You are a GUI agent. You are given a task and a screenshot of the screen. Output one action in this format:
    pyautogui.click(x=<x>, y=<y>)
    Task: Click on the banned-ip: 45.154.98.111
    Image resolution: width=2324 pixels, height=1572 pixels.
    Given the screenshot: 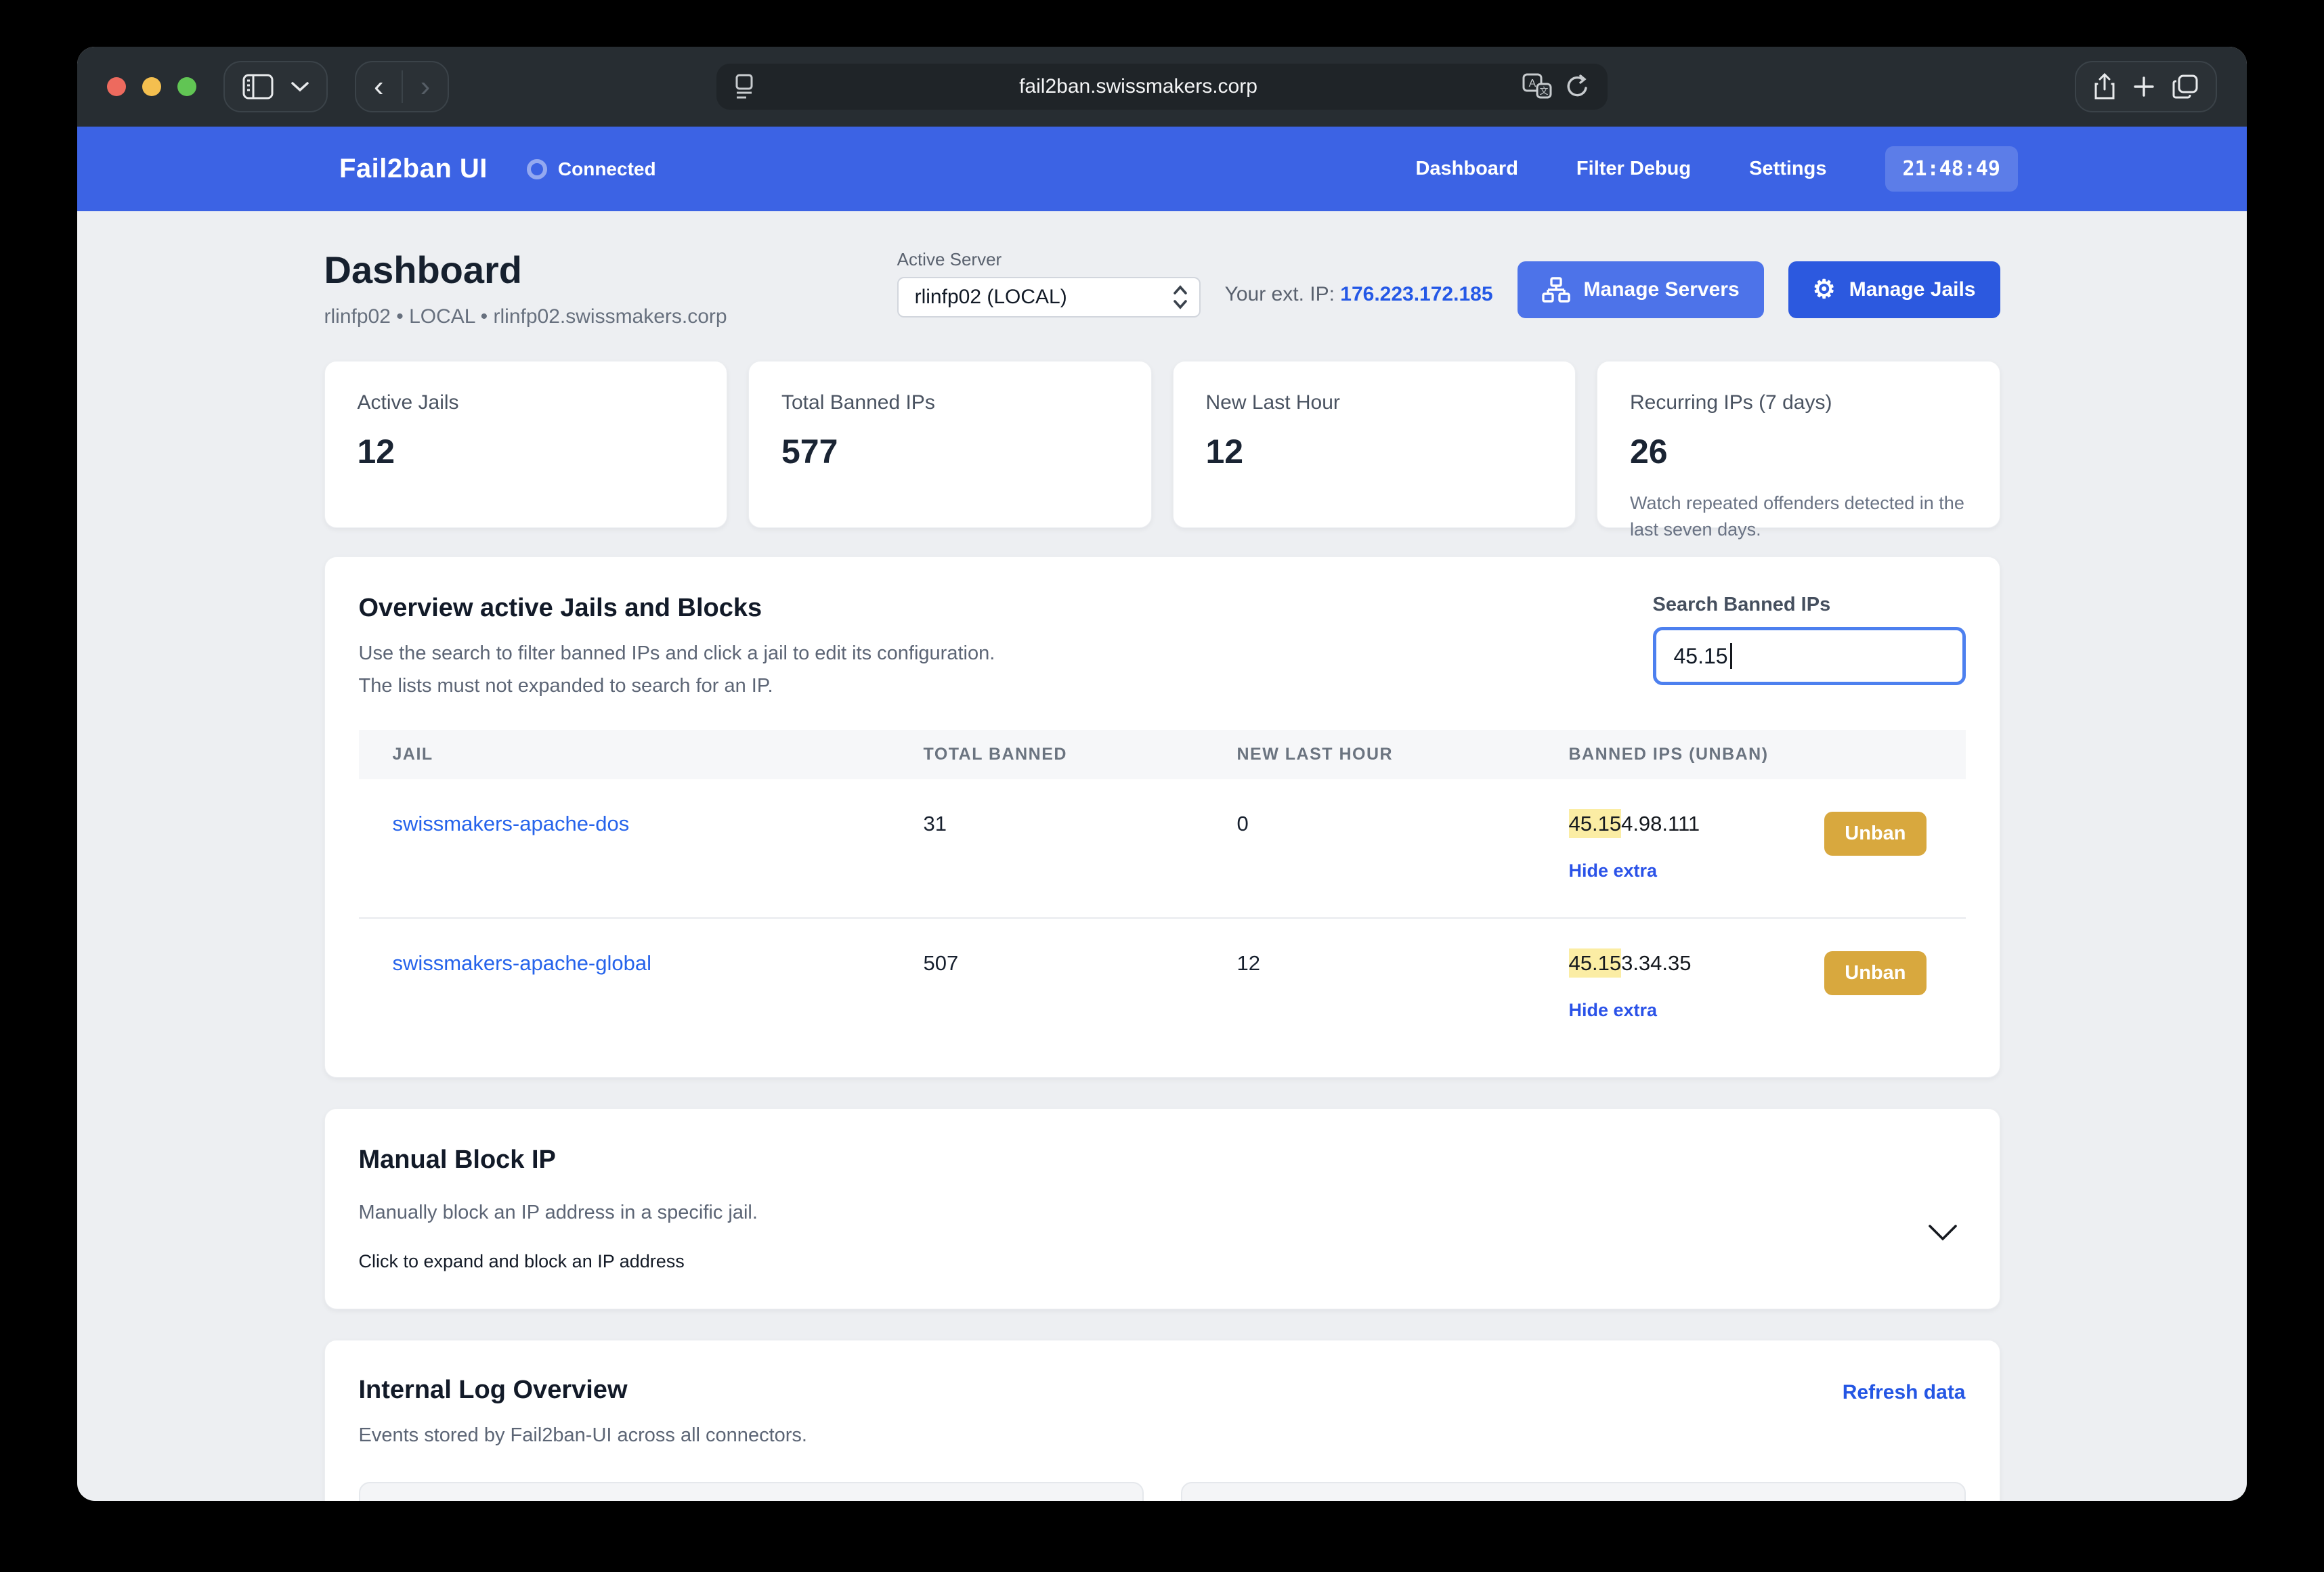 What is the action you would take?
    pyautogui.click(x=1634, y=823)
    